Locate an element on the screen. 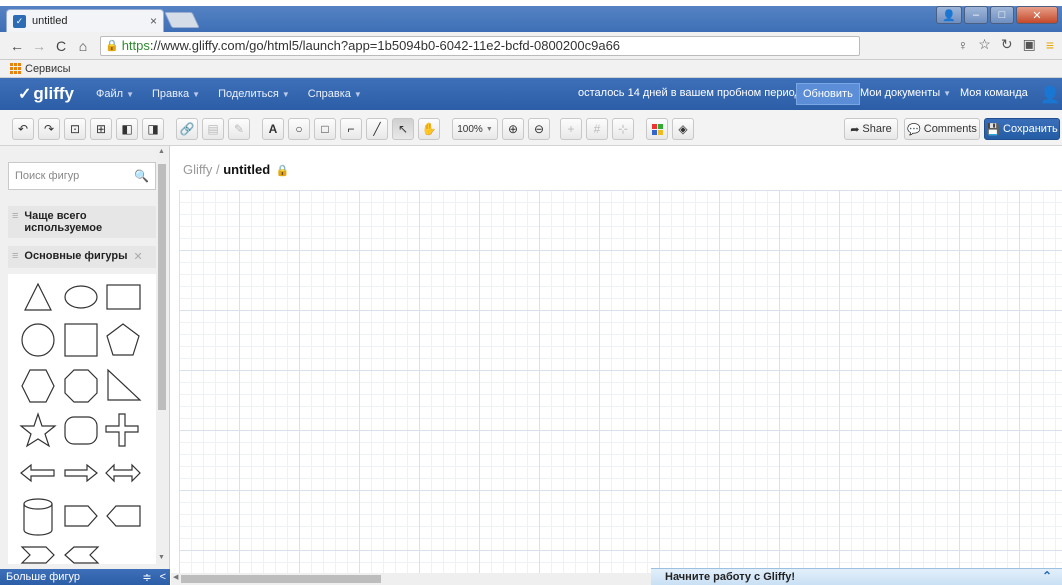 This screenshot has height=585, width=1062. pentagon-shape is located at coordinates (123, 339).